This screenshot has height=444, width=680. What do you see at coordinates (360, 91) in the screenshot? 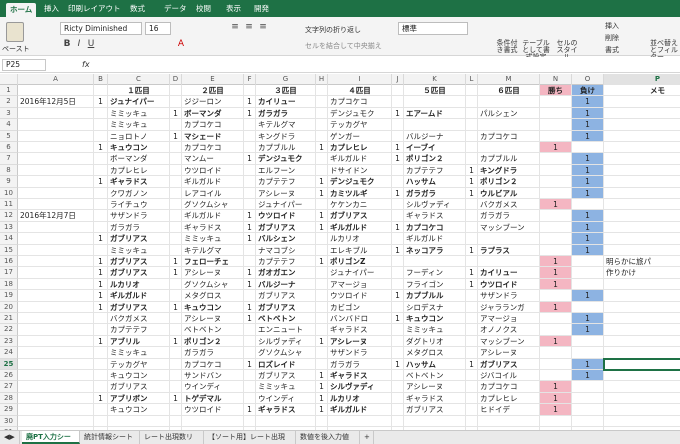
I see `cell-I1: ４匹目` at bounding box center [360, 91].